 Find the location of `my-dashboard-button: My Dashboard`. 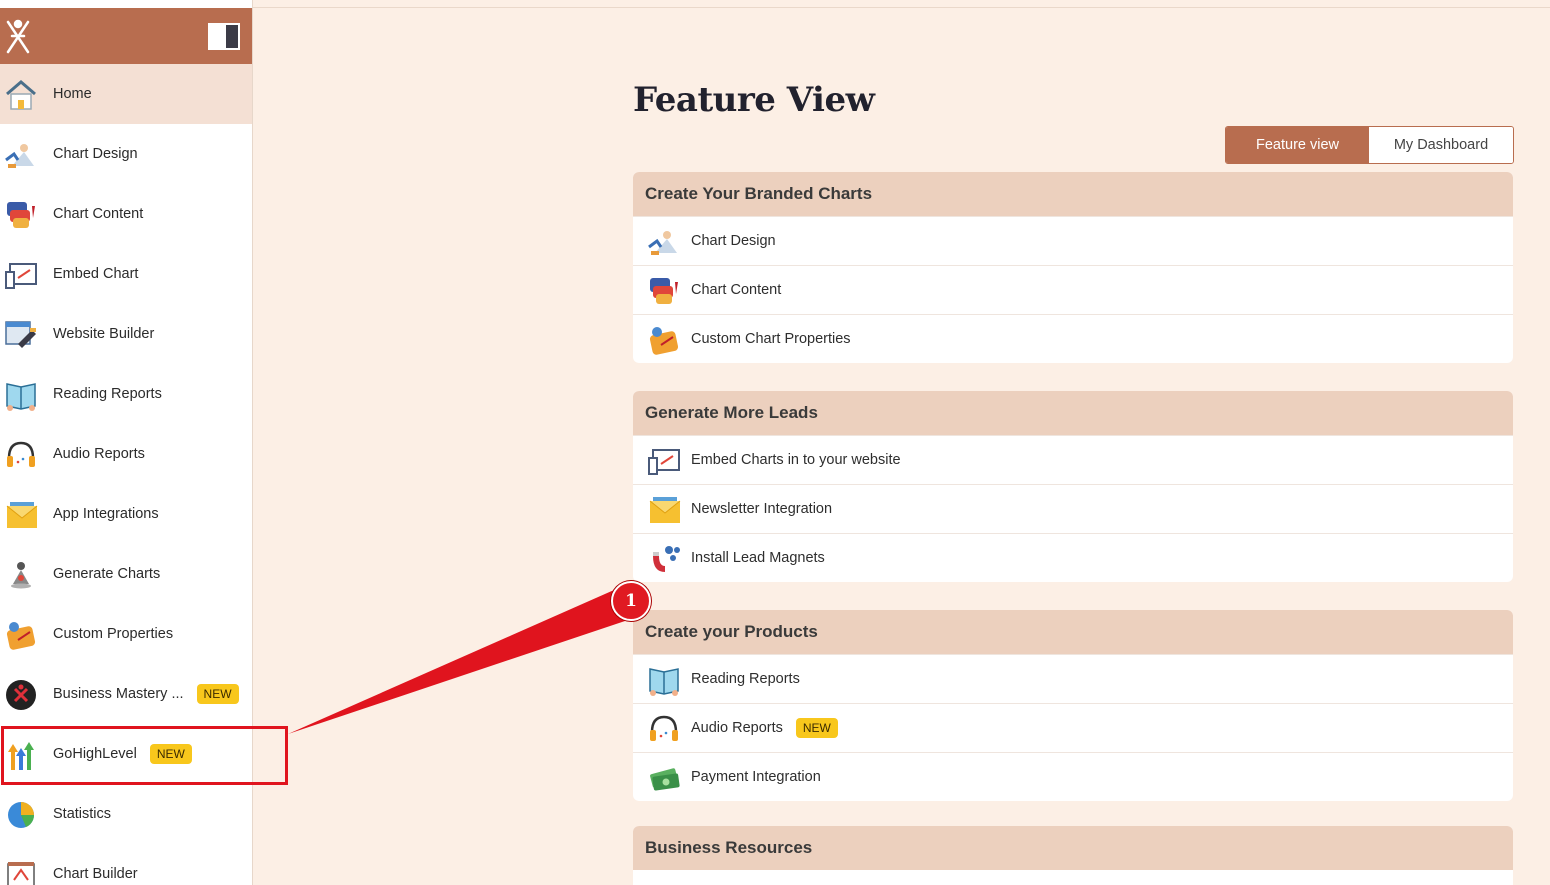

my-dashboard-button: My Dashboard is located at coordinates (1441, 145).